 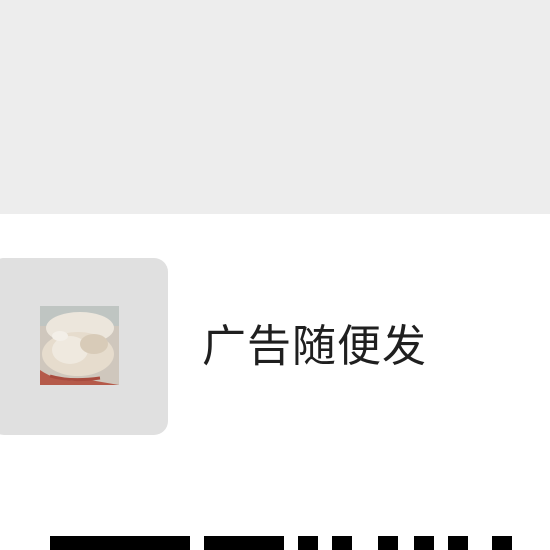 I want to click on bread-photo-svg, so click(x=79, y=345).